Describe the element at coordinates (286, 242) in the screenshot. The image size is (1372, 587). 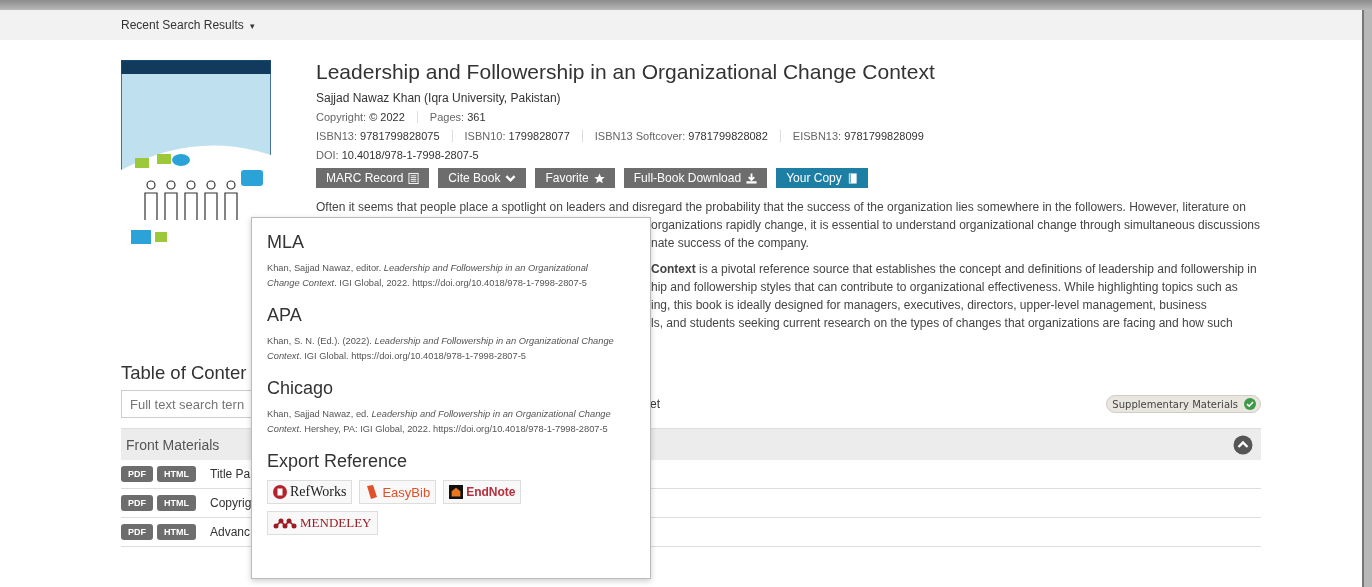
I see `citation-style-heading: MLA` at that location.